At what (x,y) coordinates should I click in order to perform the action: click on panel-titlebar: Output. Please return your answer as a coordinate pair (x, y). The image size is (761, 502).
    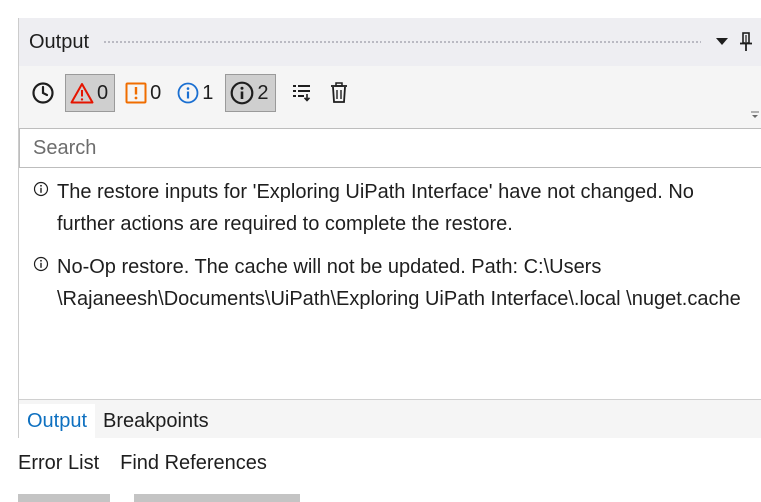
    Looking at the image, I should click on (390, 42).